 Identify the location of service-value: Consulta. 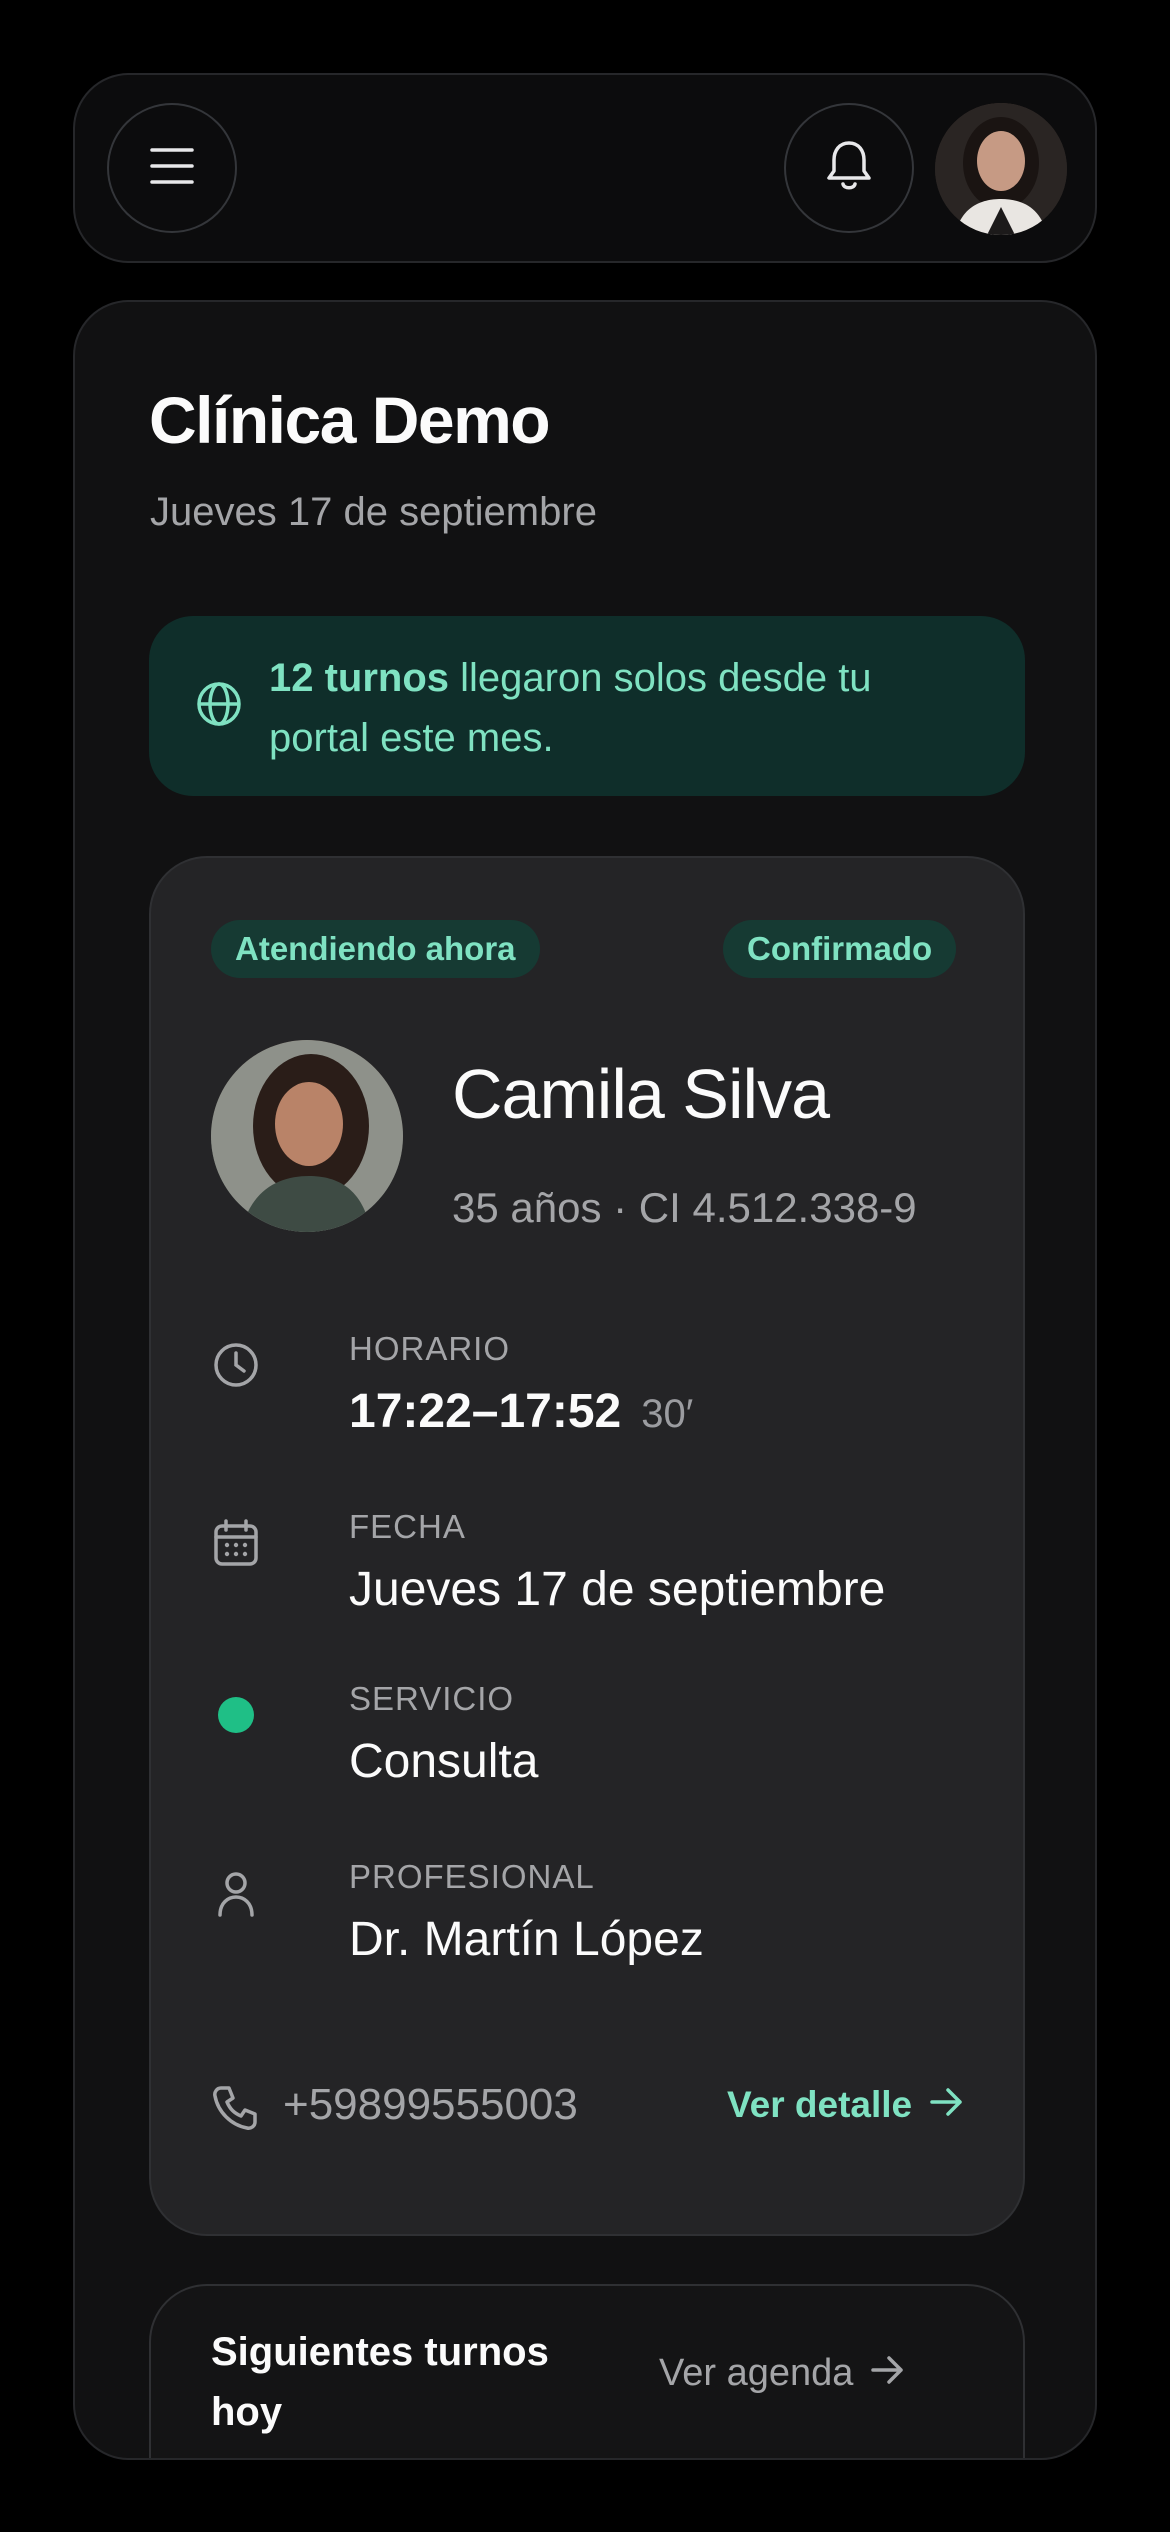
(444, 1761).